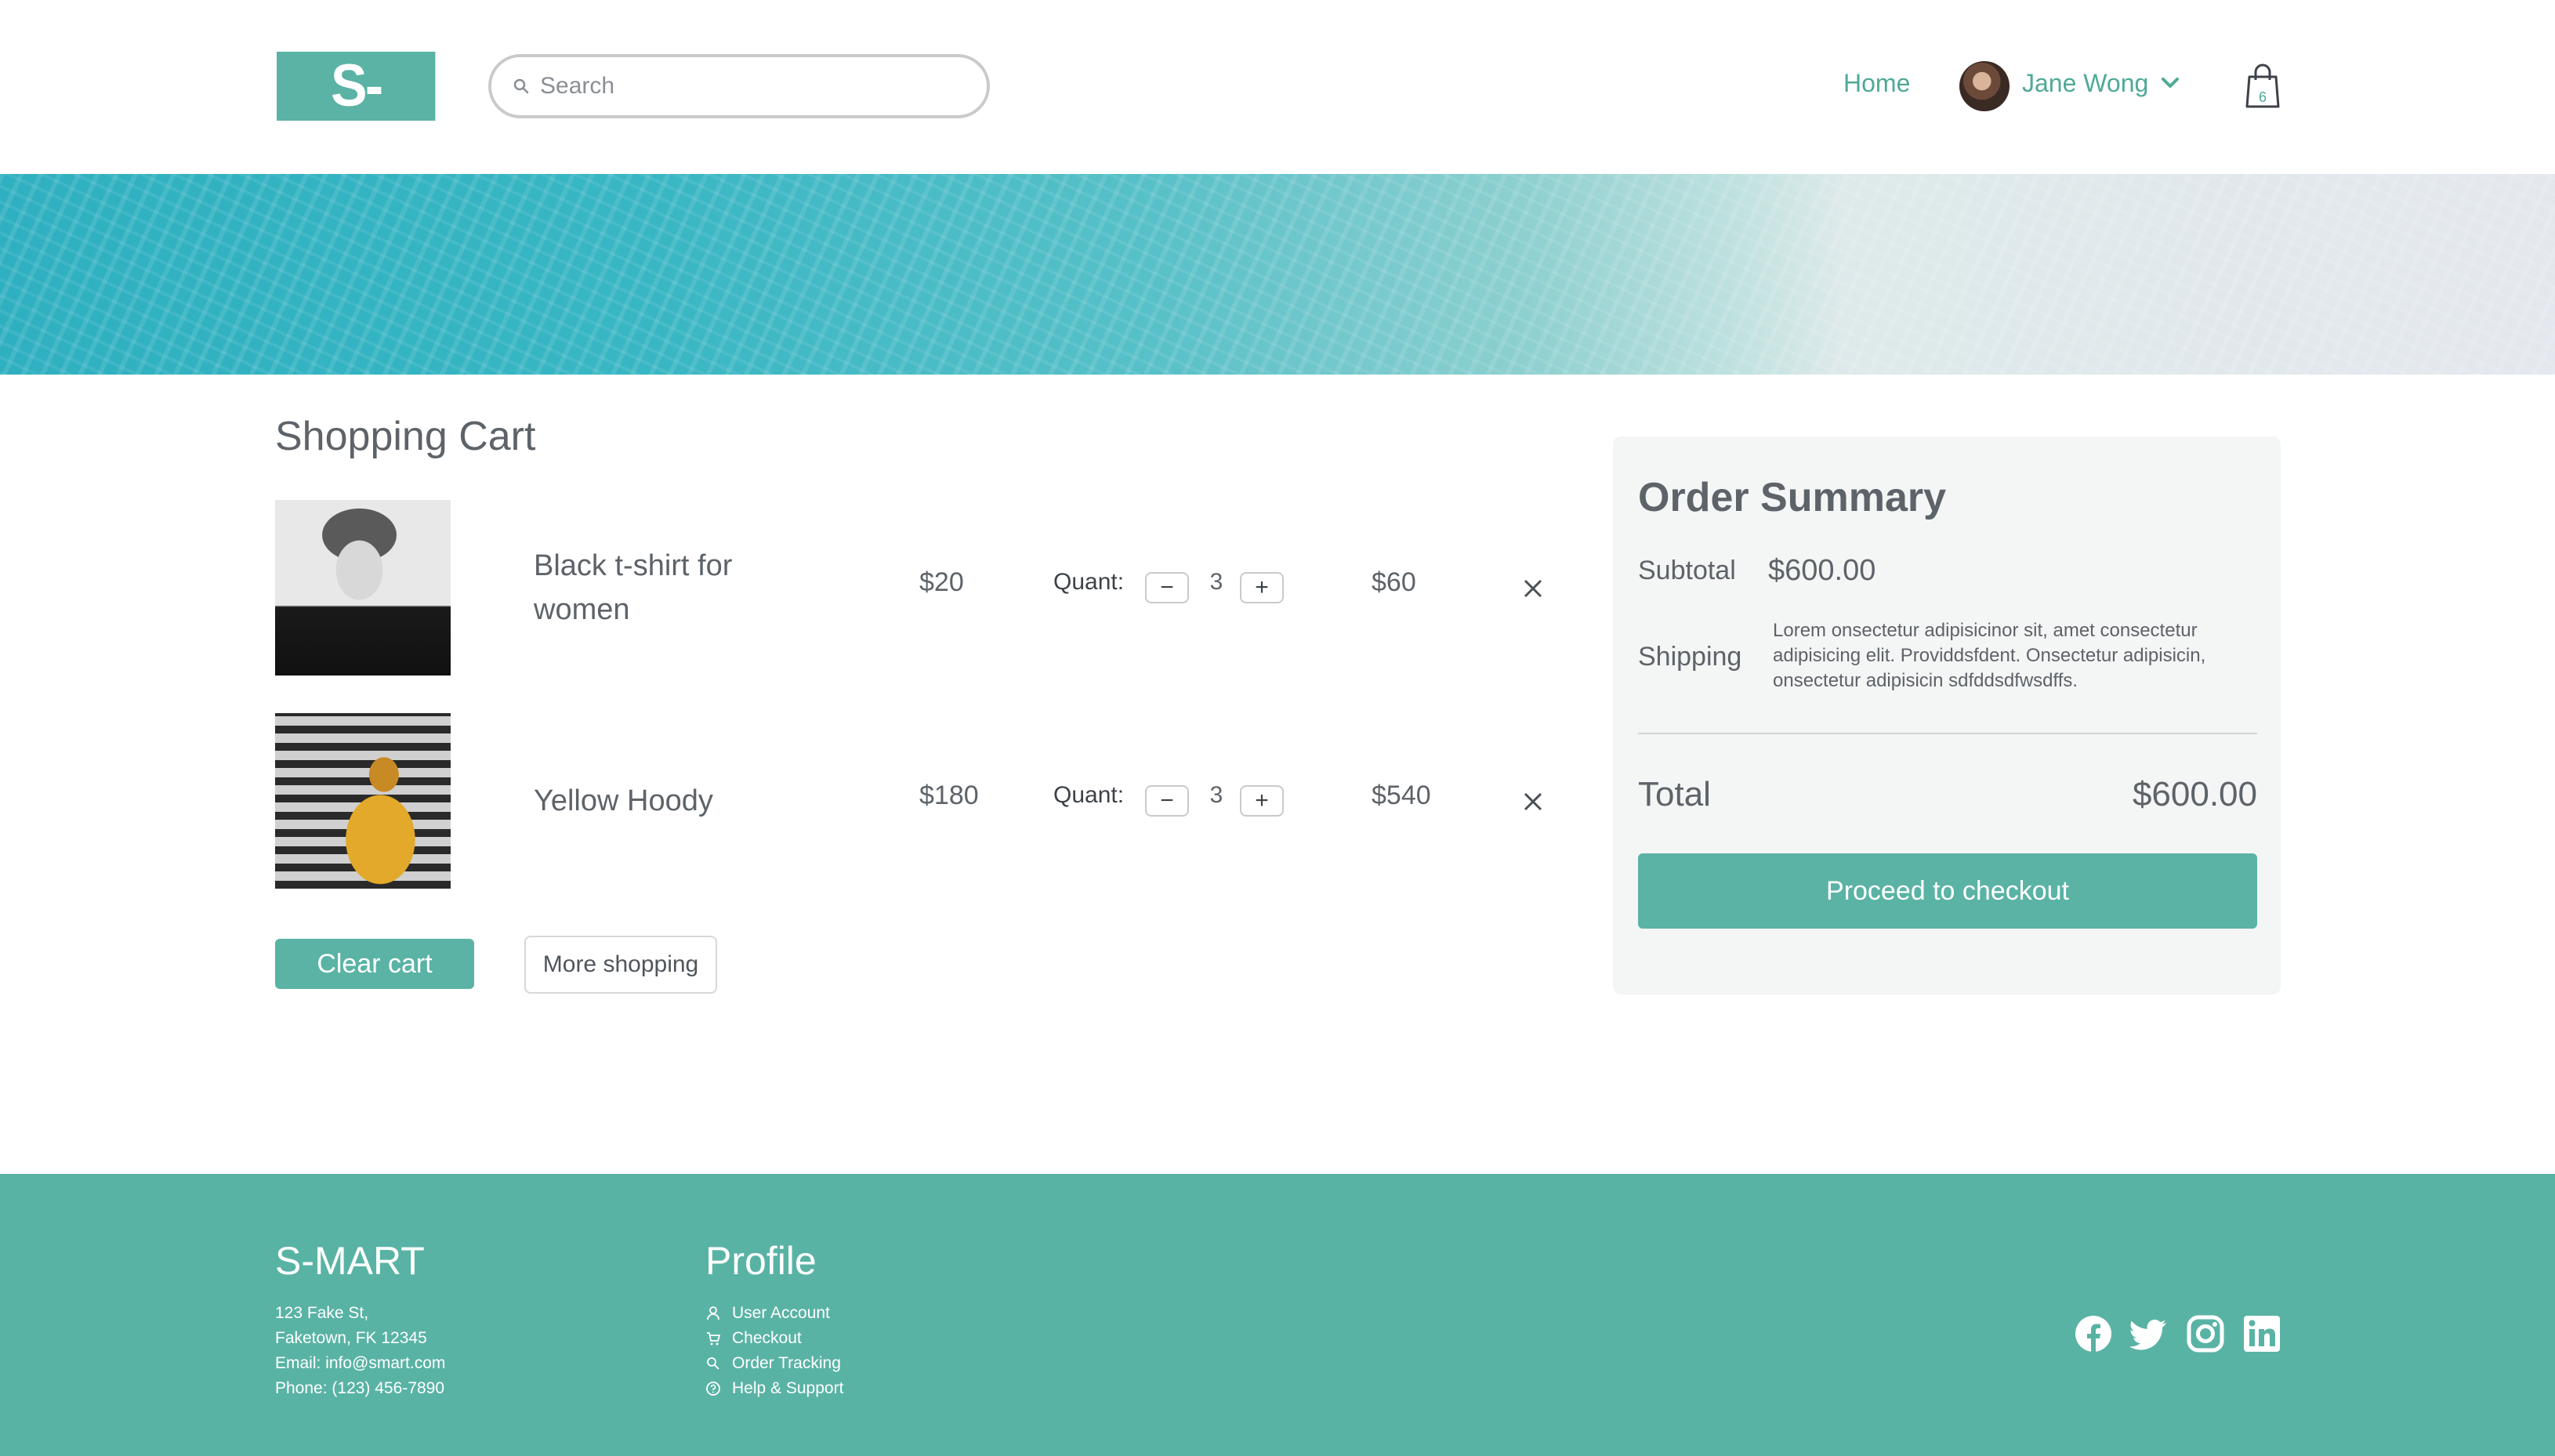 The width and height of the screenshot is (2555, 1456). I want to click on footer-link-checkout: Checkout, so click(767, 1338).